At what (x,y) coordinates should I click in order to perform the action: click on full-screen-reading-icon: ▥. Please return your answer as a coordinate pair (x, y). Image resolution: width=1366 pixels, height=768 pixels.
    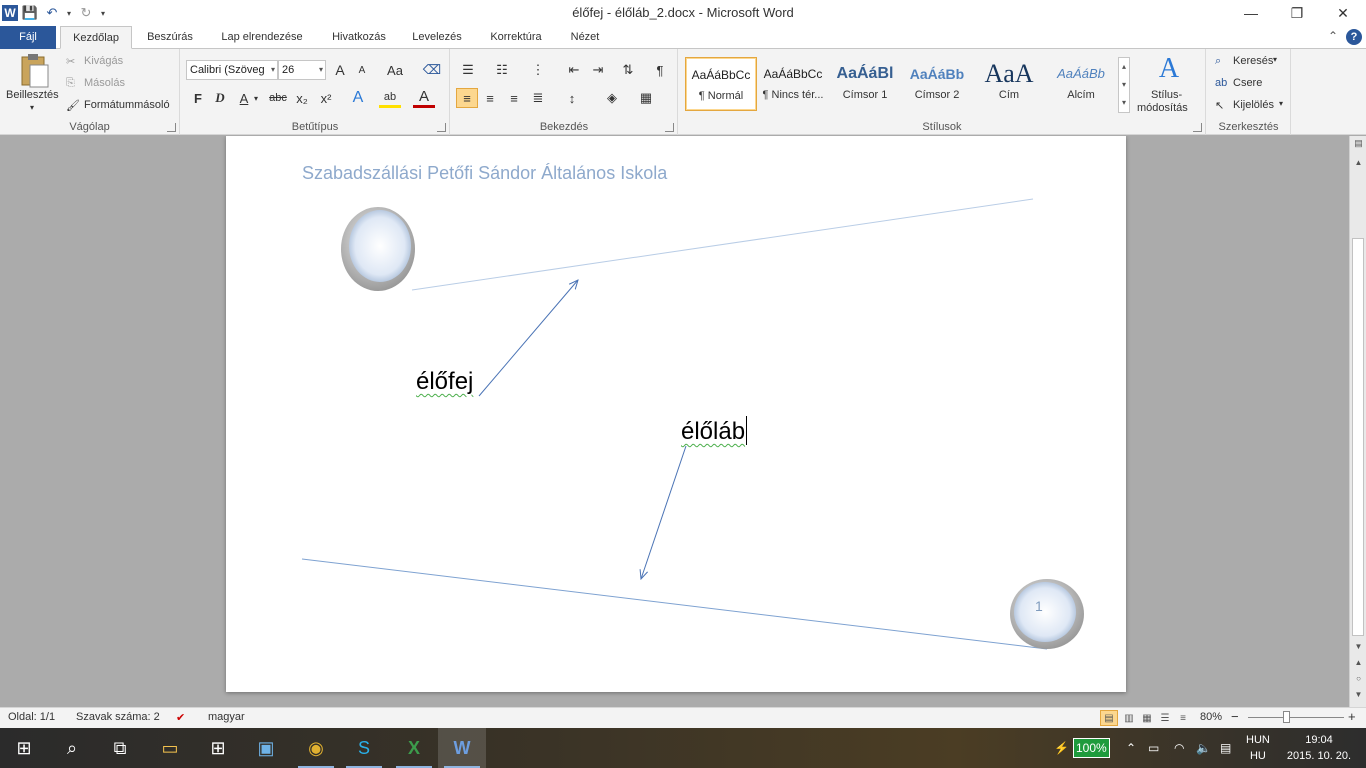
    Looking at the image, I should click on (1129, 718).